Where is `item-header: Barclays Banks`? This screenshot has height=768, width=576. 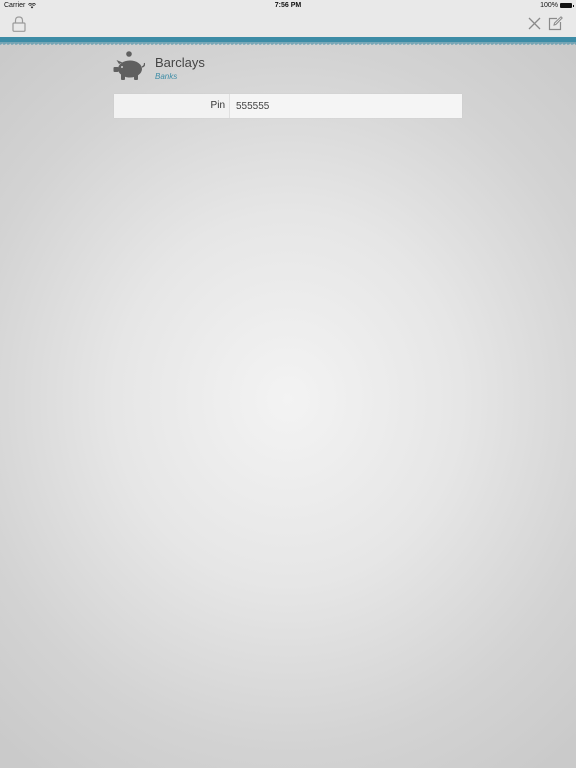 item-header: Barclays Banks is located at coordinates (288, 68).